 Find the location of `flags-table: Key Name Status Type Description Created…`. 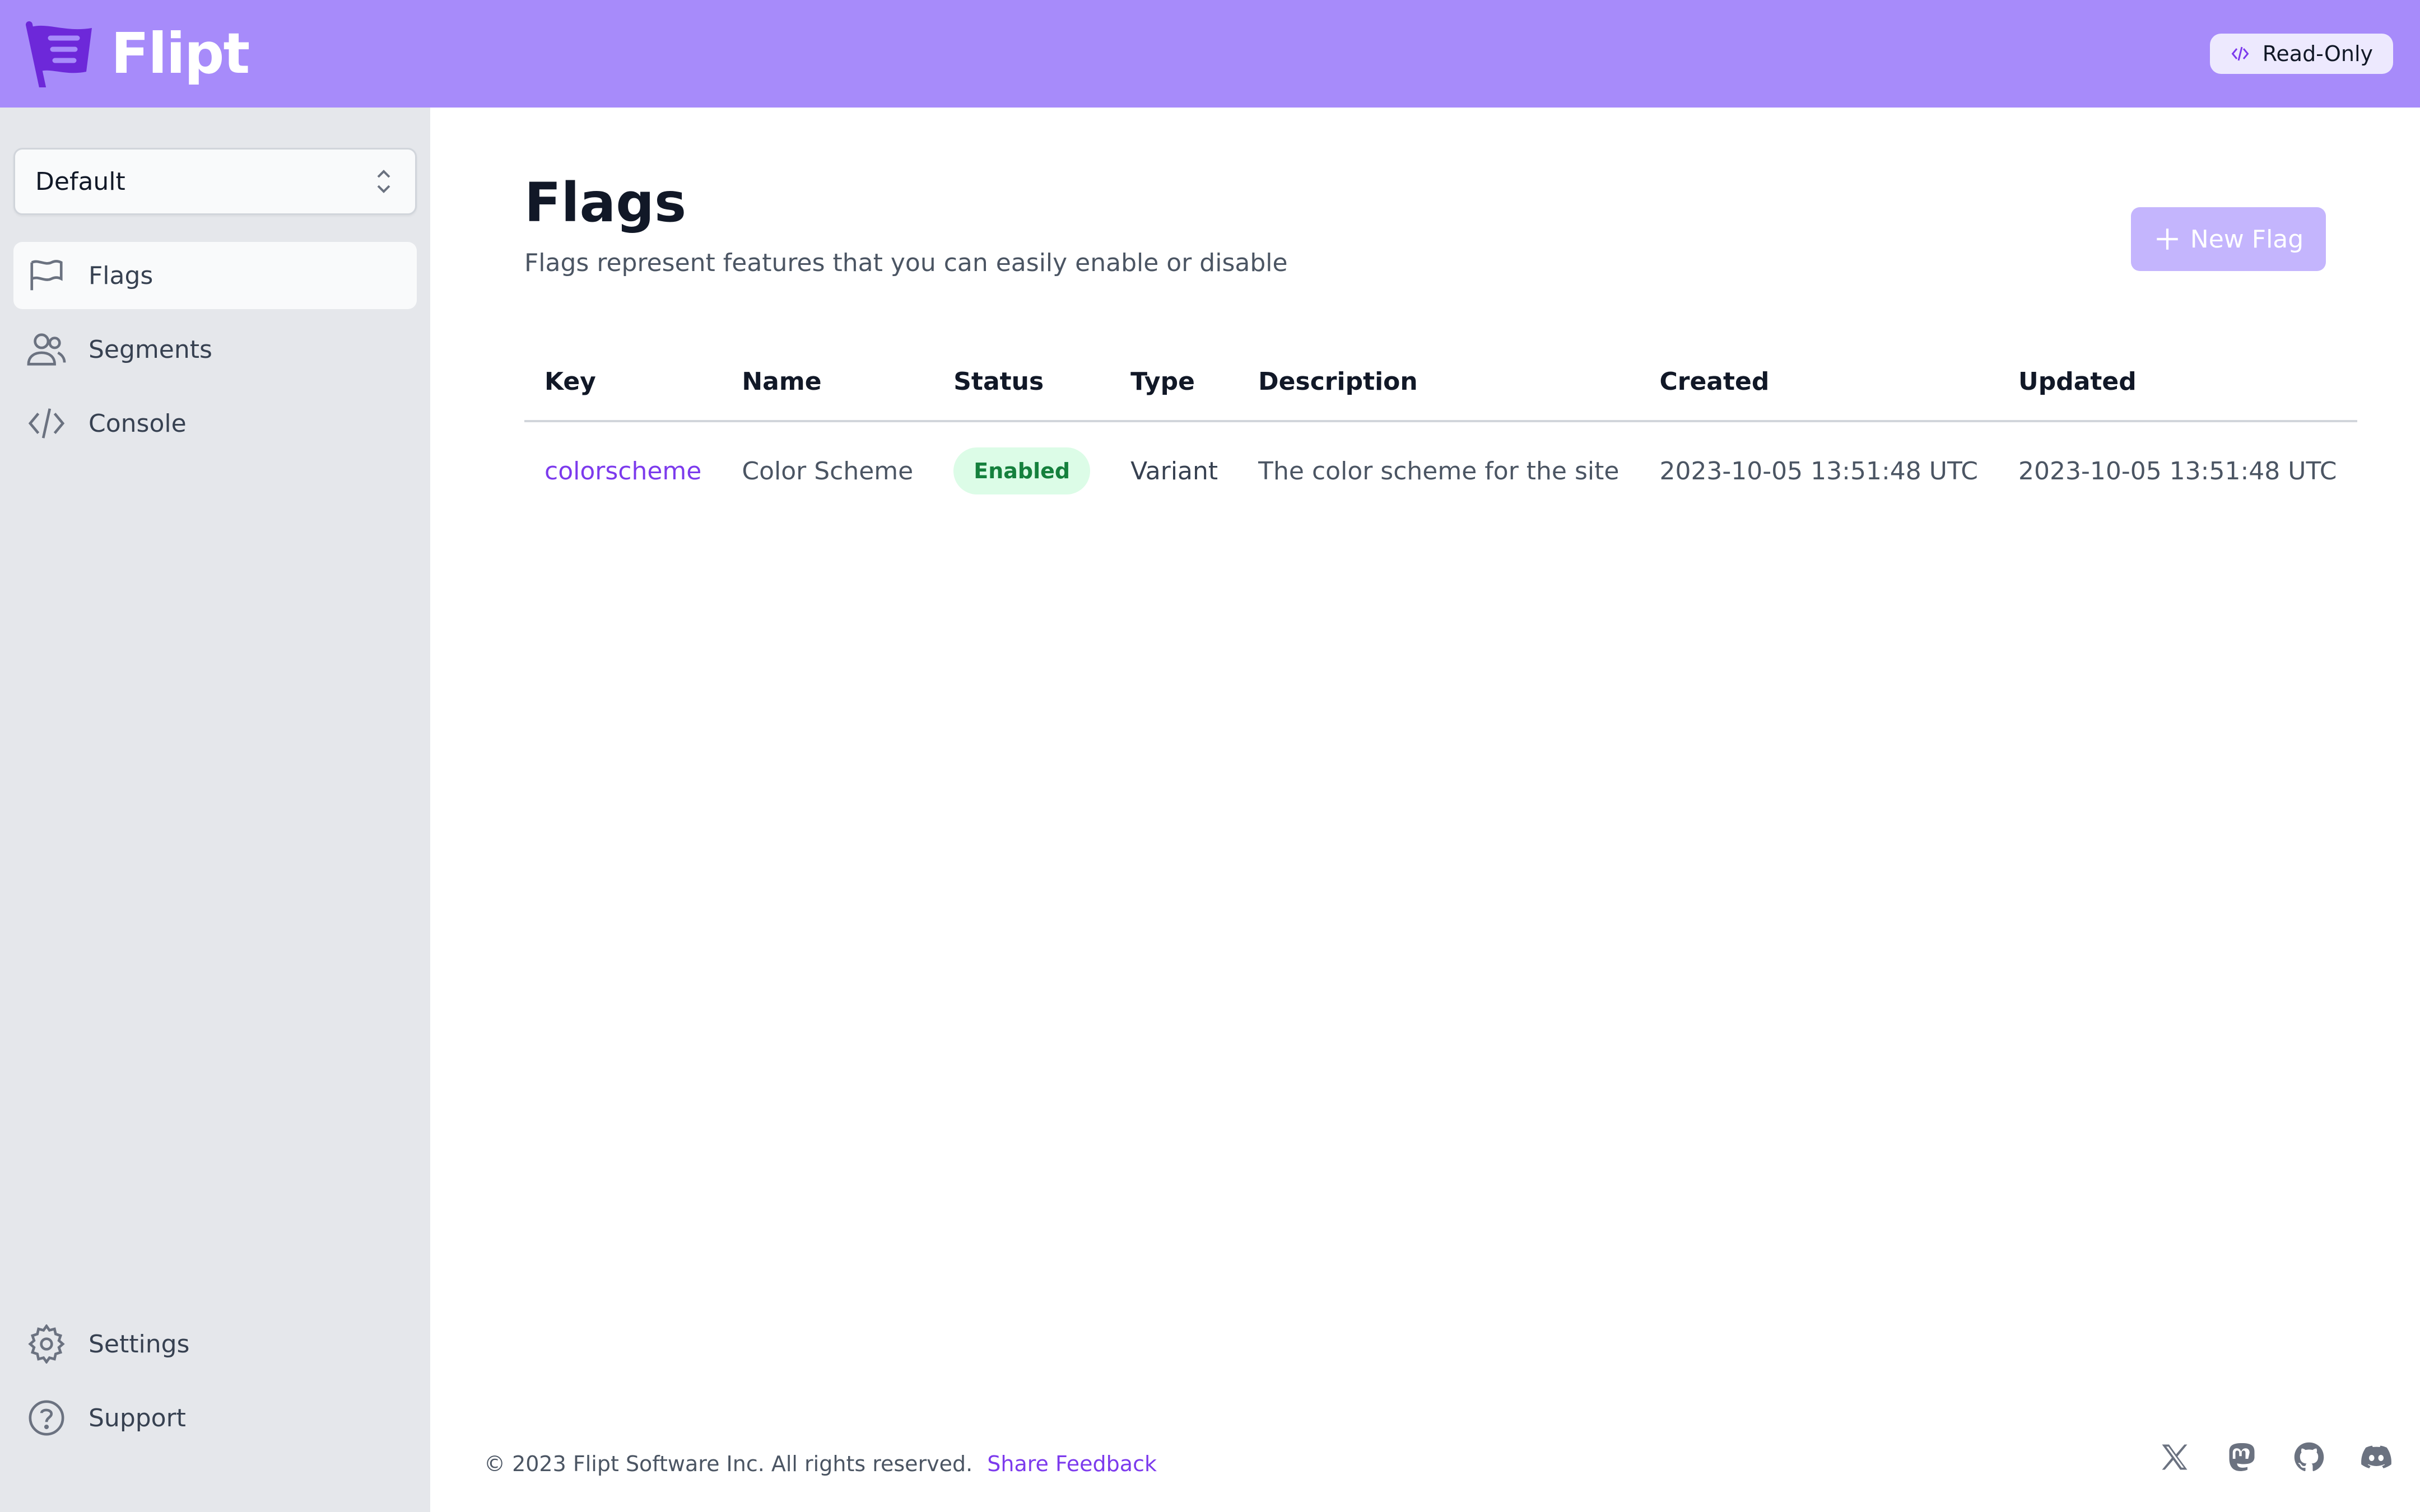

flags-table: Key Name Status Type Description Created… is located at coordinates (1440, 432).